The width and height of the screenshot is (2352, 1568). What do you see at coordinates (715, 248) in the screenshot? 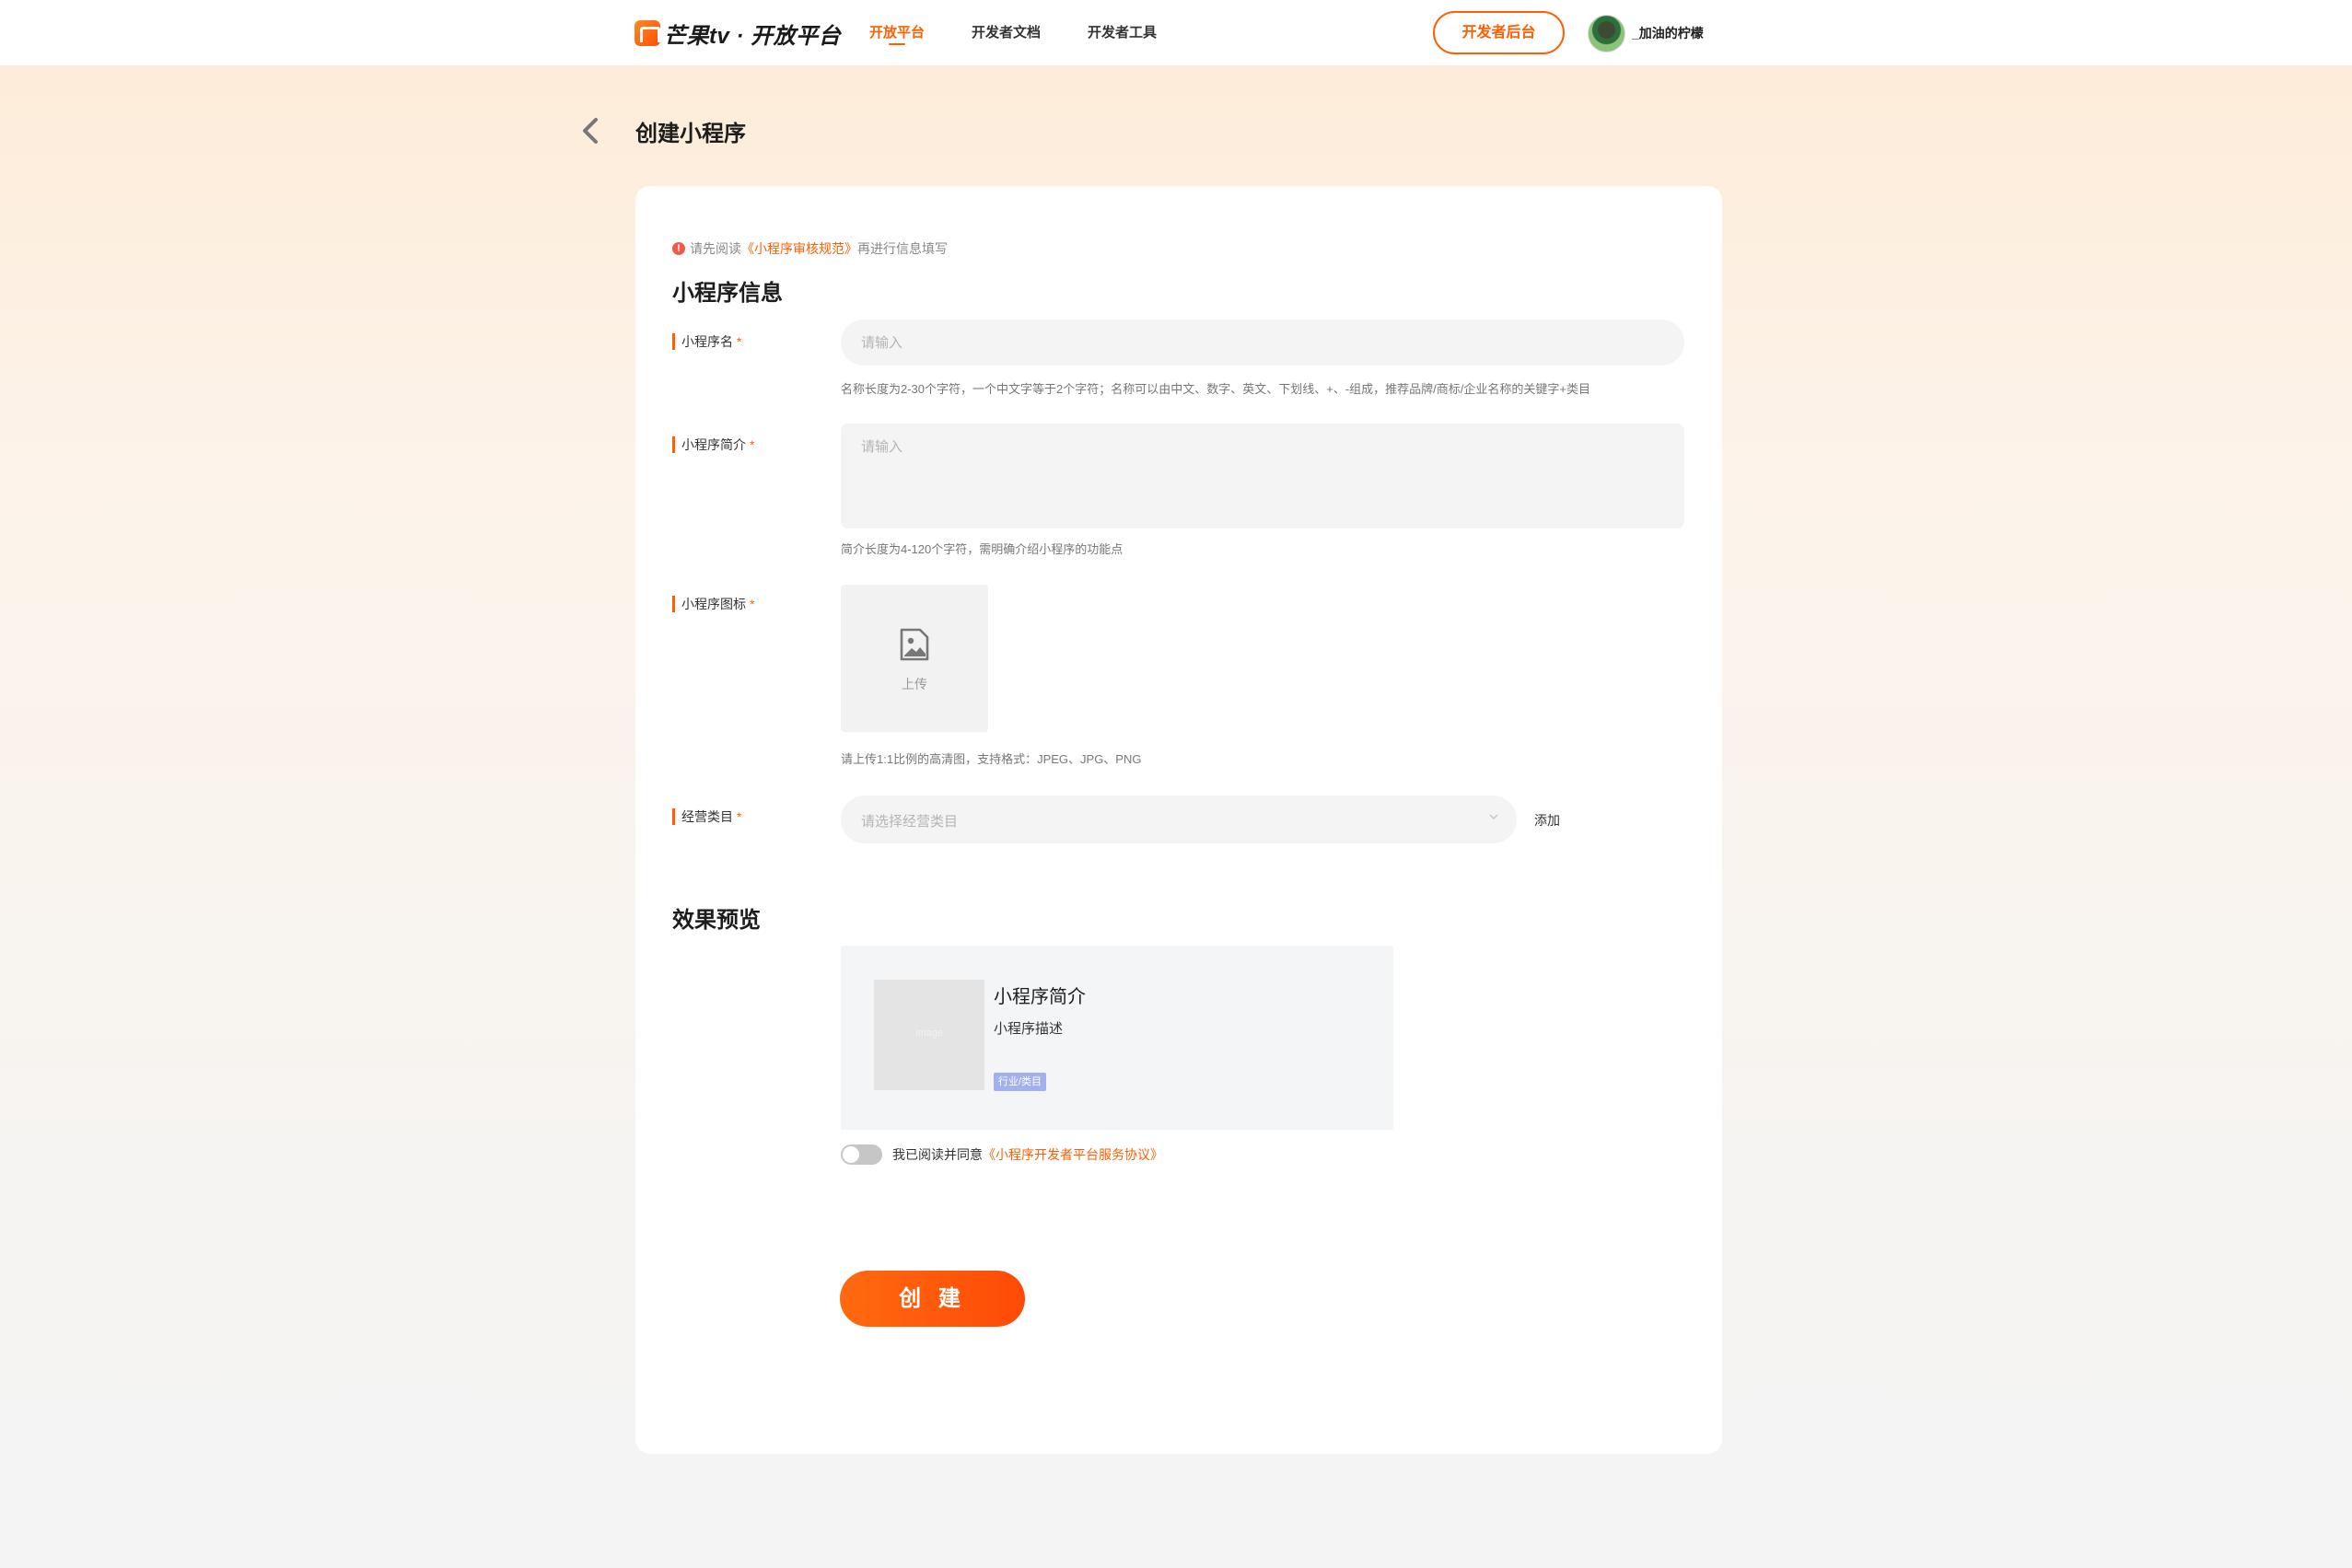
I see `notice-prefix: 请先阅读` at bounding box center [715, 248].